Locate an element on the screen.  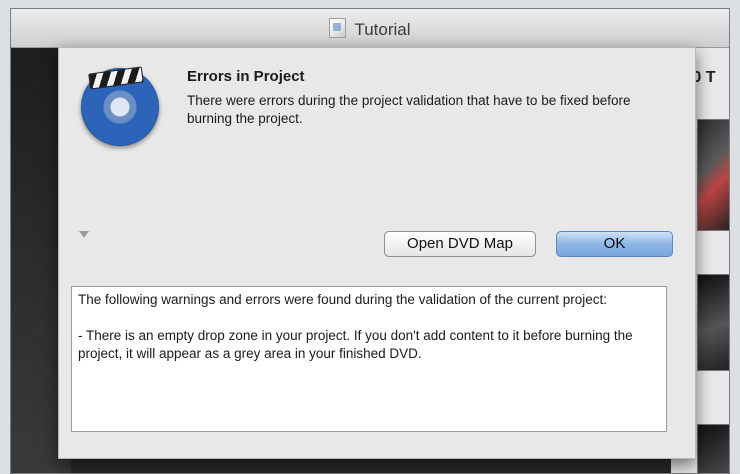
title-bar: Tutorial is located at coordinates (370, 28).